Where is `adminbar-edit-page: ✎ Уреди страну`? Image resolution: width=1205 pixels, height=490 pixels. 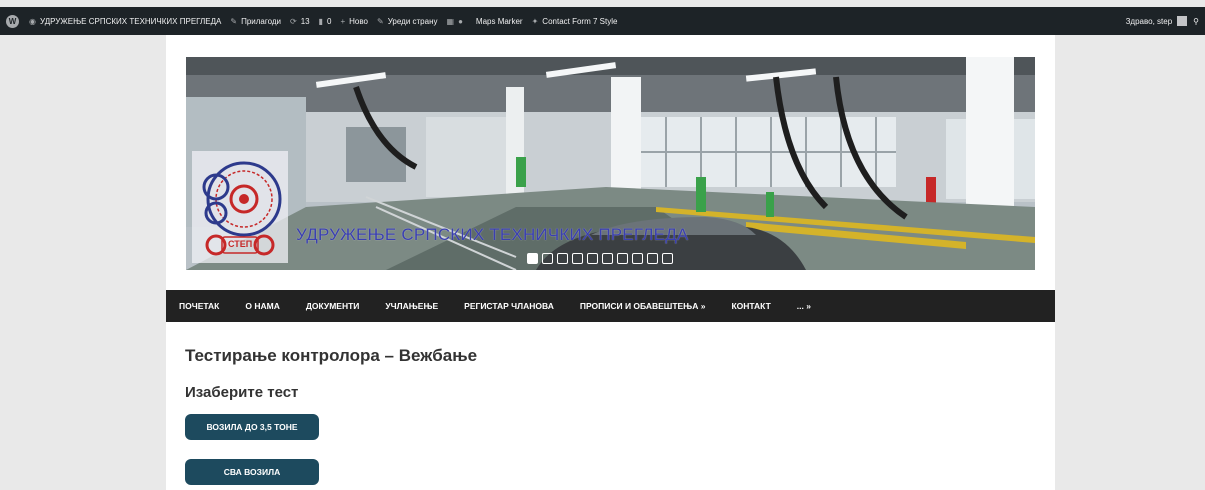
adminbar-edit-page: ✎ Уреди страну is located at coordinates (407, 21).